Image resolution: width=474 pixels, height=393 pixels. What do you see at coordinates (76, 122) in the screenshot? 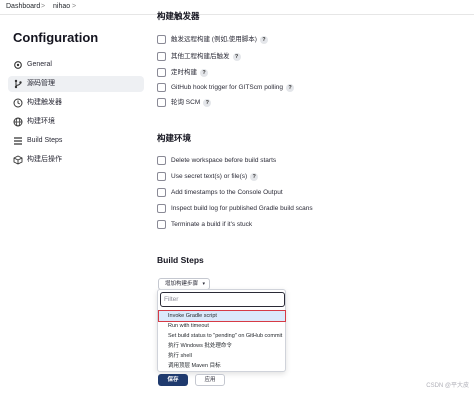
I see `sidebar-item-environment: 构建环境` at bounding box center [76, 122].